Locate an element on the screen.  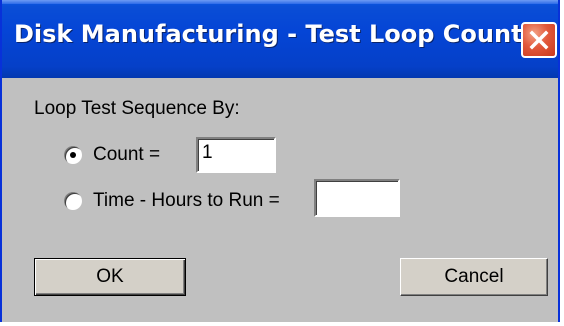
count-input: 1 is located at coordinates (236, 155).